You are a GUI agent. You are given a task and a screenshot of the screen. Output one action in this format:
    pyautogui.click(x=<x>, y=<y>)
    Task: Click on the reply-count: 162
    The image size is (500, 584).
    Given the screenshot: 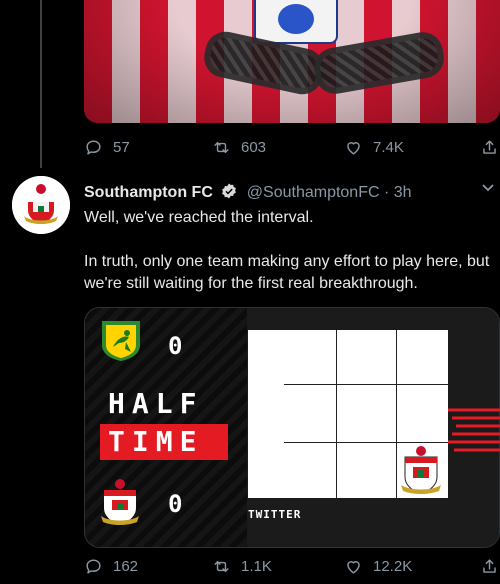 What is the action you would take?
    pyautogui.click(x=126, y=566)
    